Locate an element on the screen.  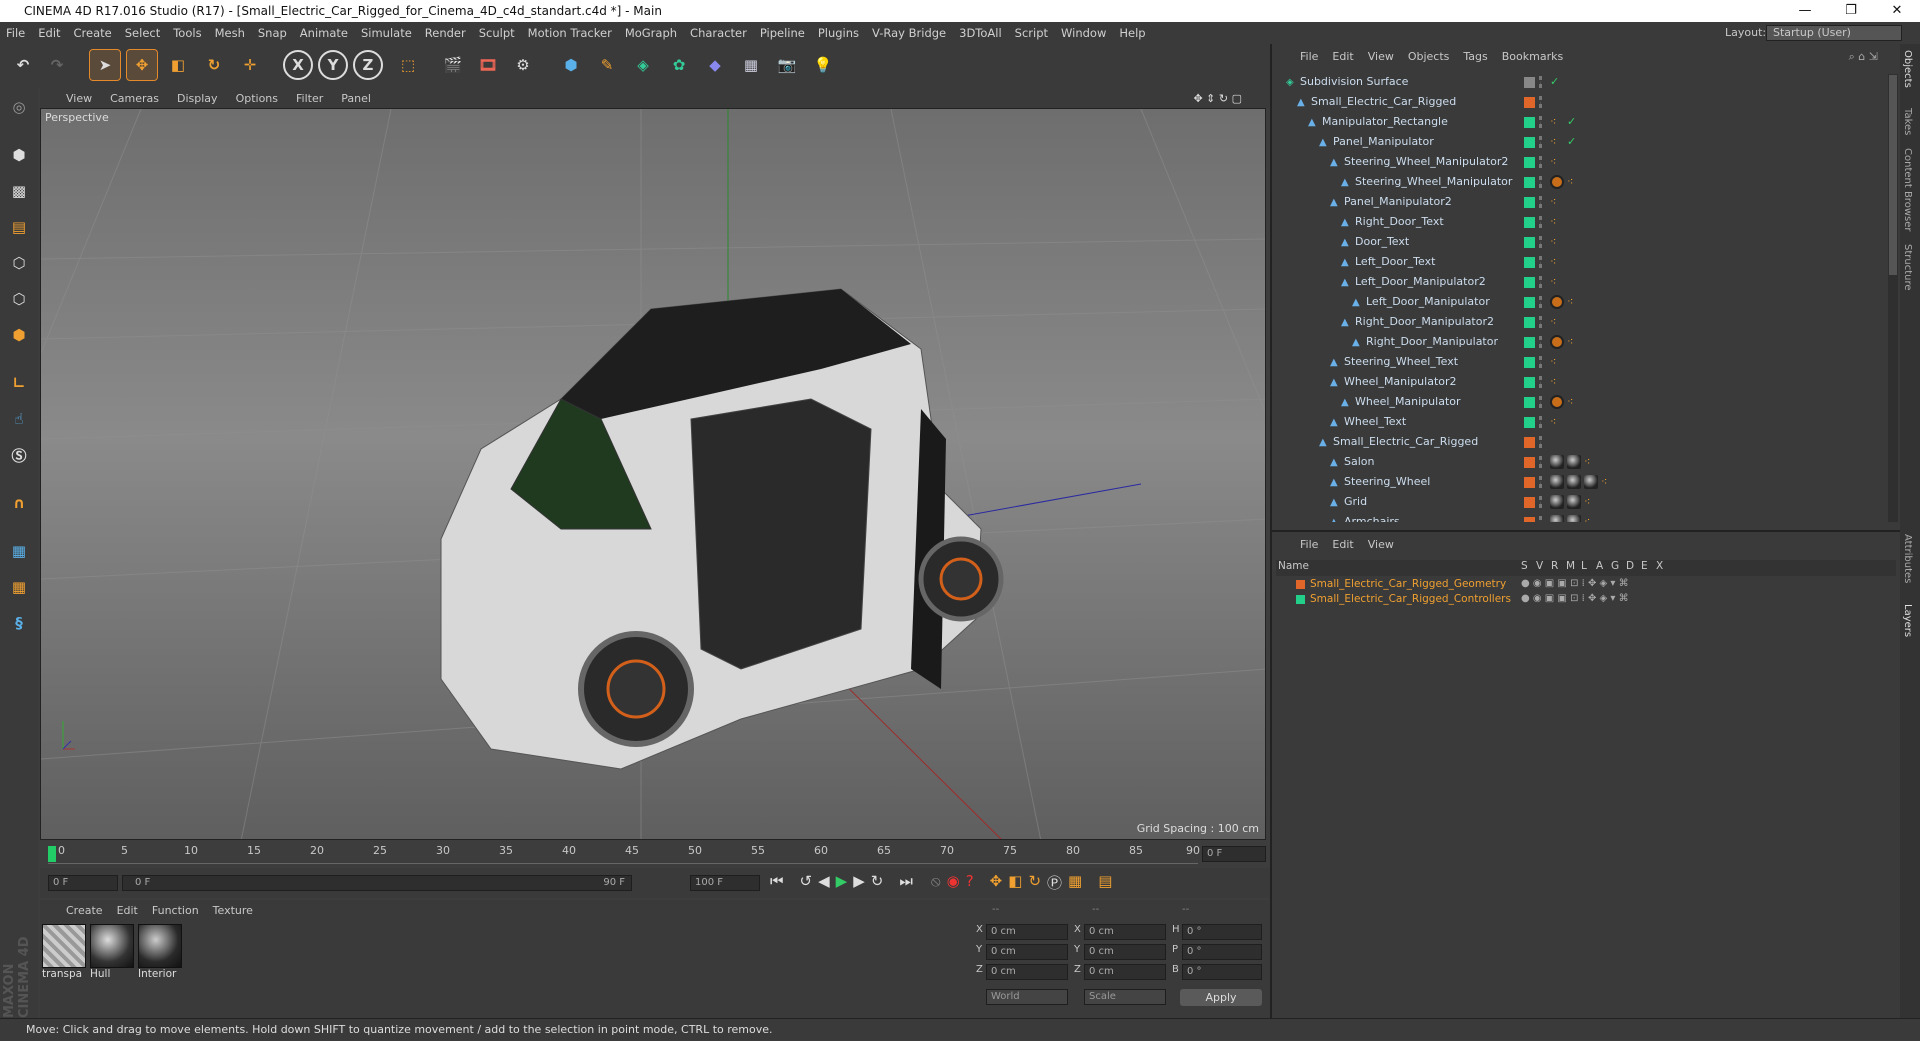
apply-button: Apply is located at coordinates (1221, 997).